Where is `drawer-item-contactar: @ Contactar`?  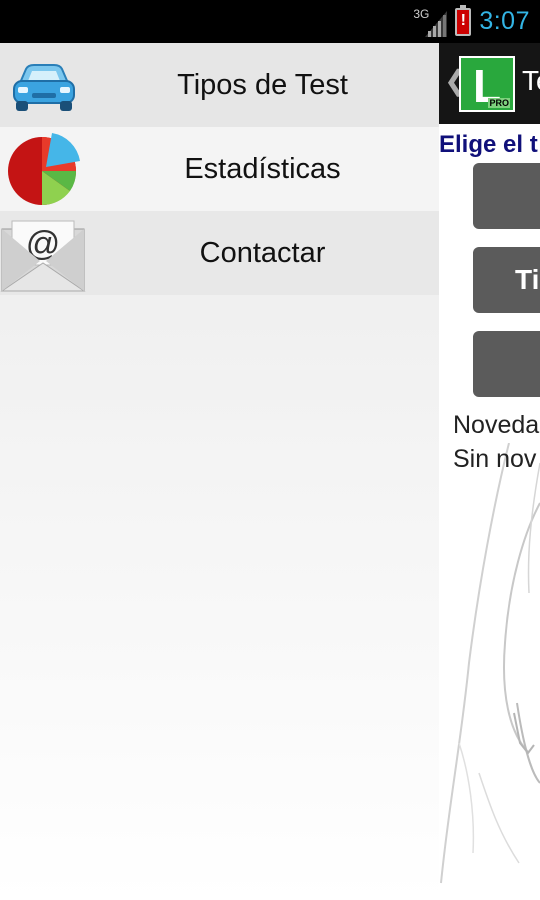 drawer-item-contactar: @ Contactar is located at coordinates (219, 253).